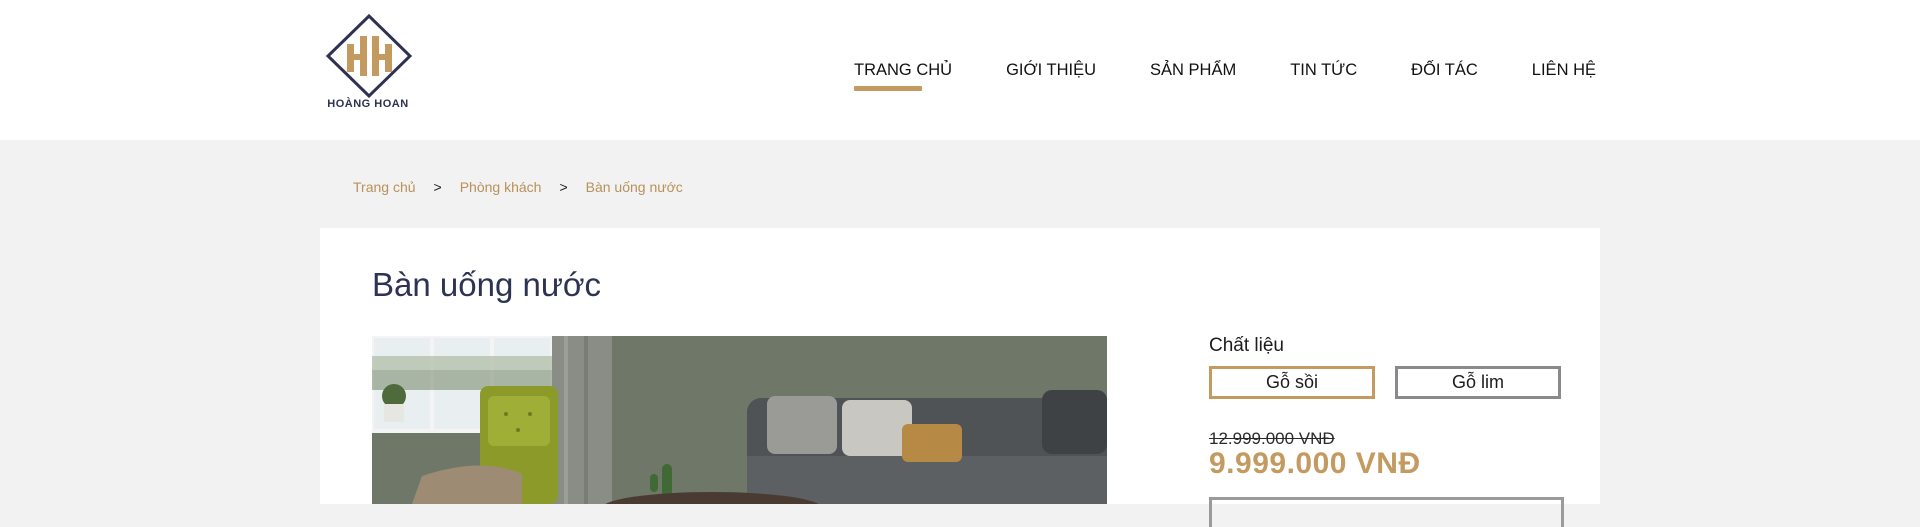 The image size is (1920, 527). I want to click on nav-item-home: TRANG CHỦ, so click(903, 76).